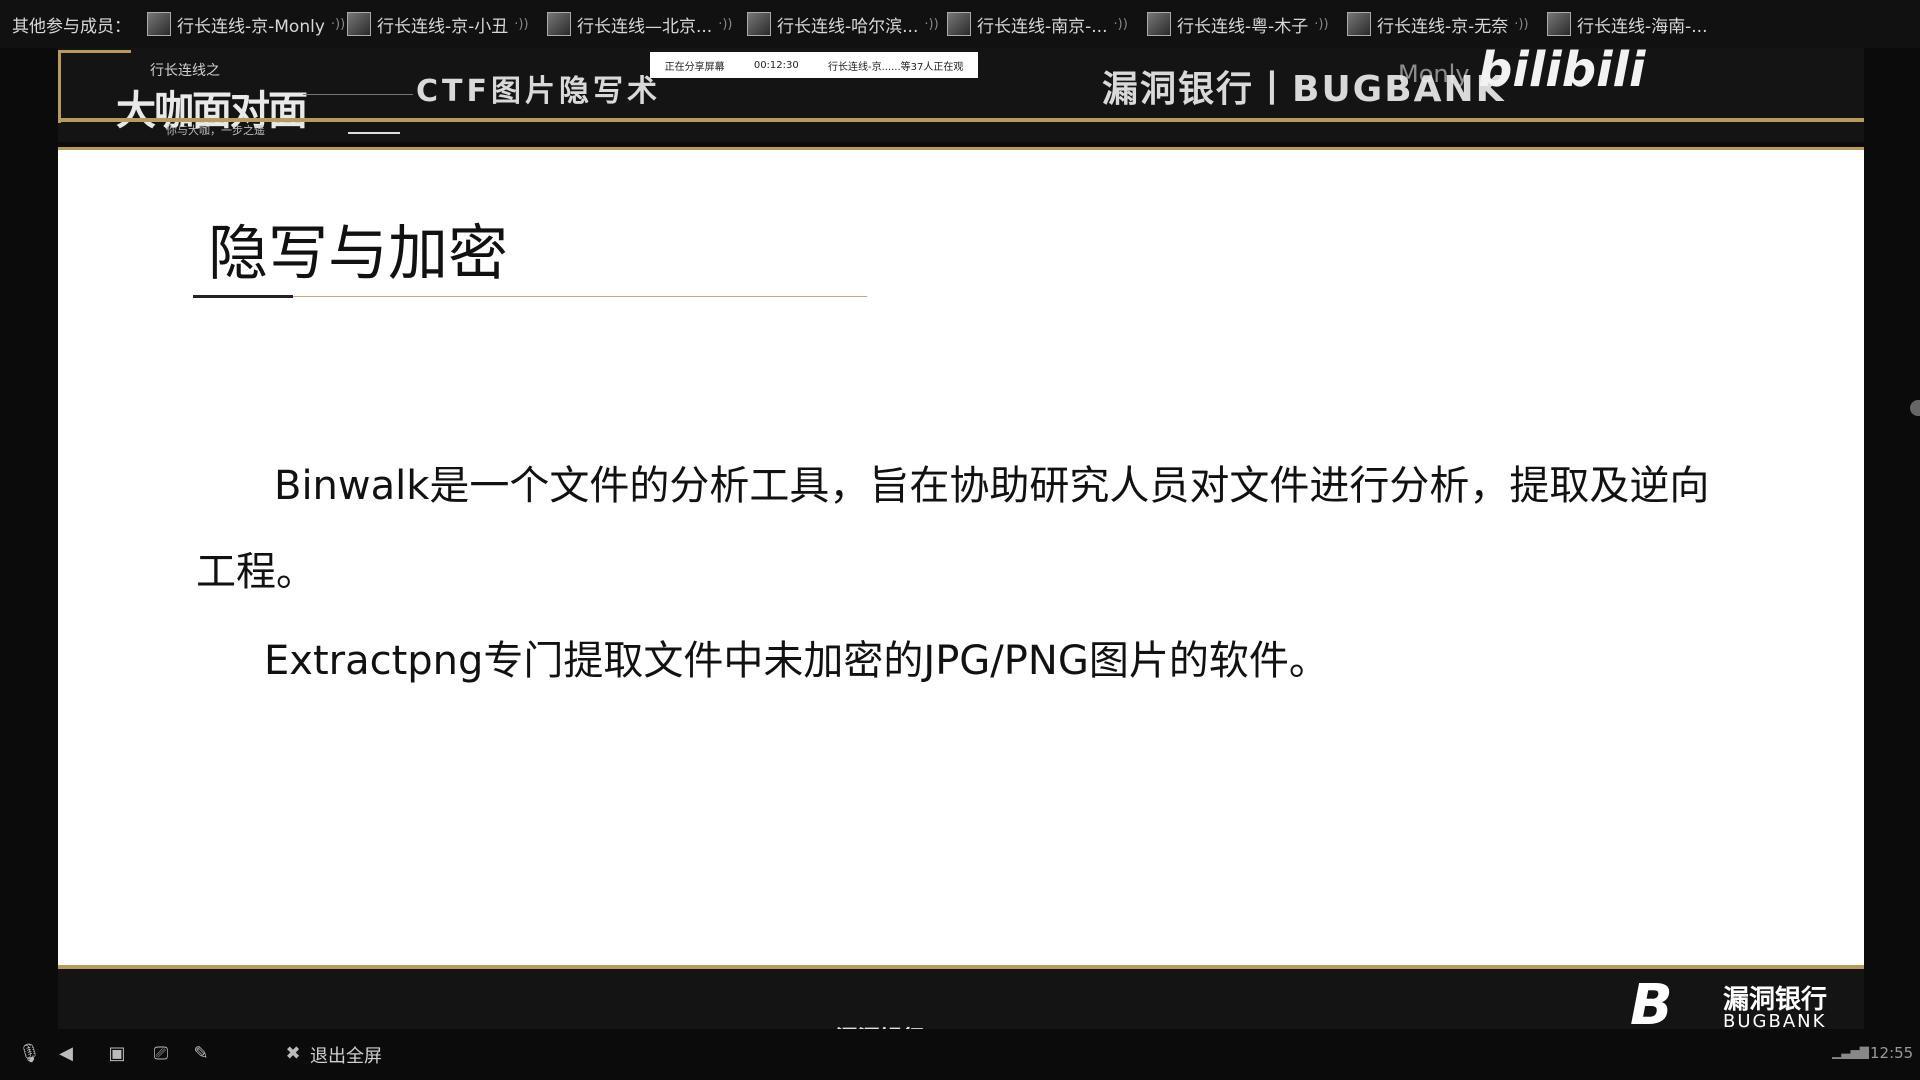 The height and width of the screenshot is (1080, 1920). What do you see at coordinates (1562, 70) in the screenshot?
I see `bilibili-logo: bilibili` at bounding box center [1562, 70].